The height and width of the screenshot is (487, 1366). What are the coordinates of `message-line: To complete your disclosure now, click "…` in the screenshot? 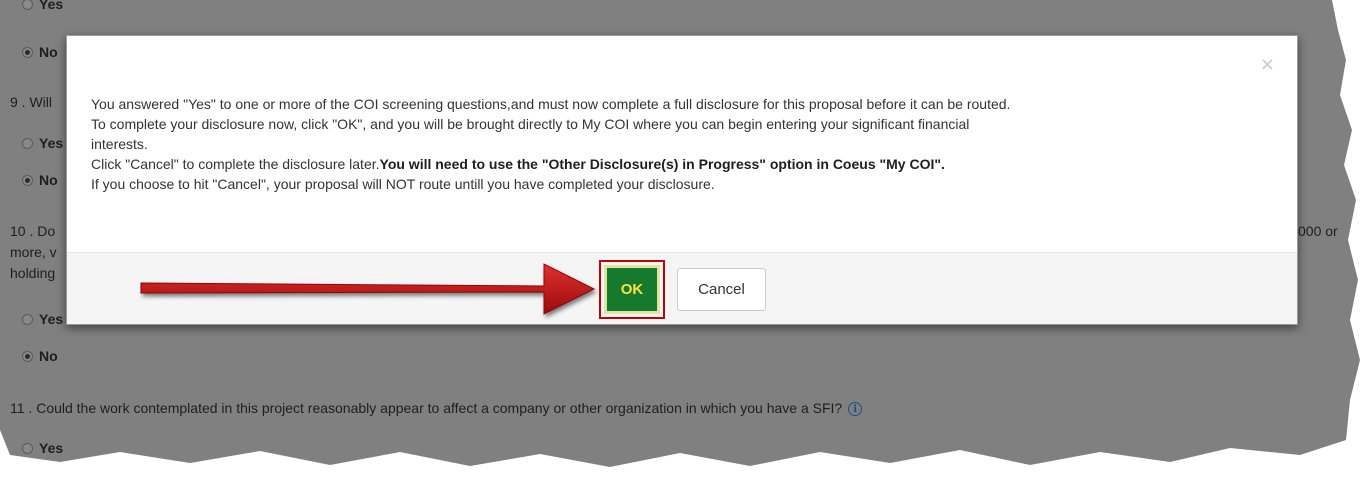 It's located at (530, 124).